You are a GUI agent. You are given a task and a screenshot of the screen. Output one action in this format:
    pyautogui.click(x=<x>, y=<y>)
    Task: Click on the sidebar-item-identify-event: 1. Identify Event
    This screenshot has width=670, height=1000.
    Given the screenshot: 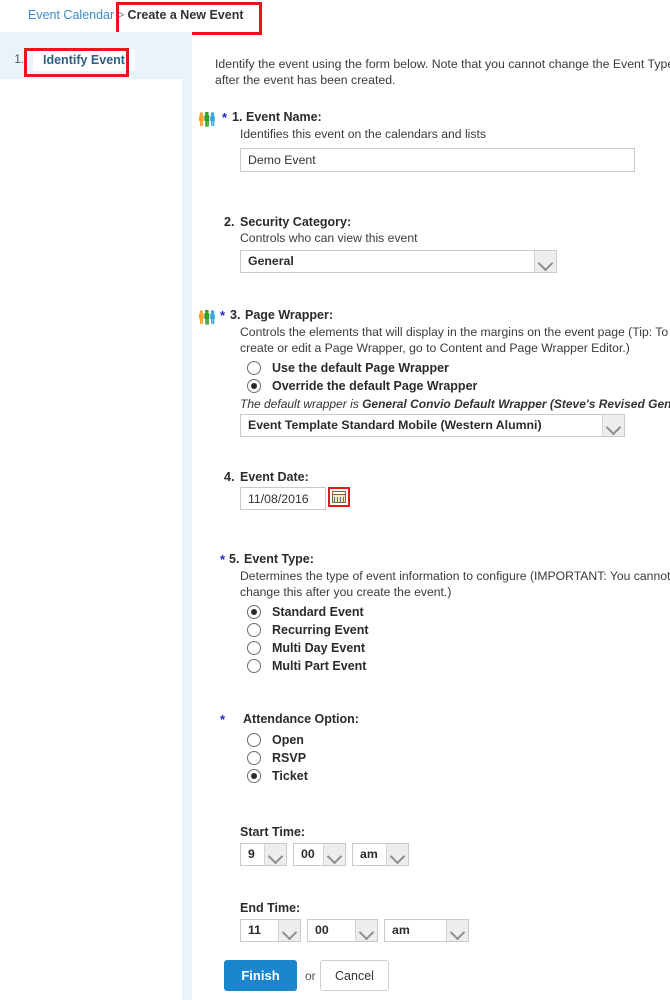 What is the action you would take?
    pyautogui.click(x=71, y=60)
    